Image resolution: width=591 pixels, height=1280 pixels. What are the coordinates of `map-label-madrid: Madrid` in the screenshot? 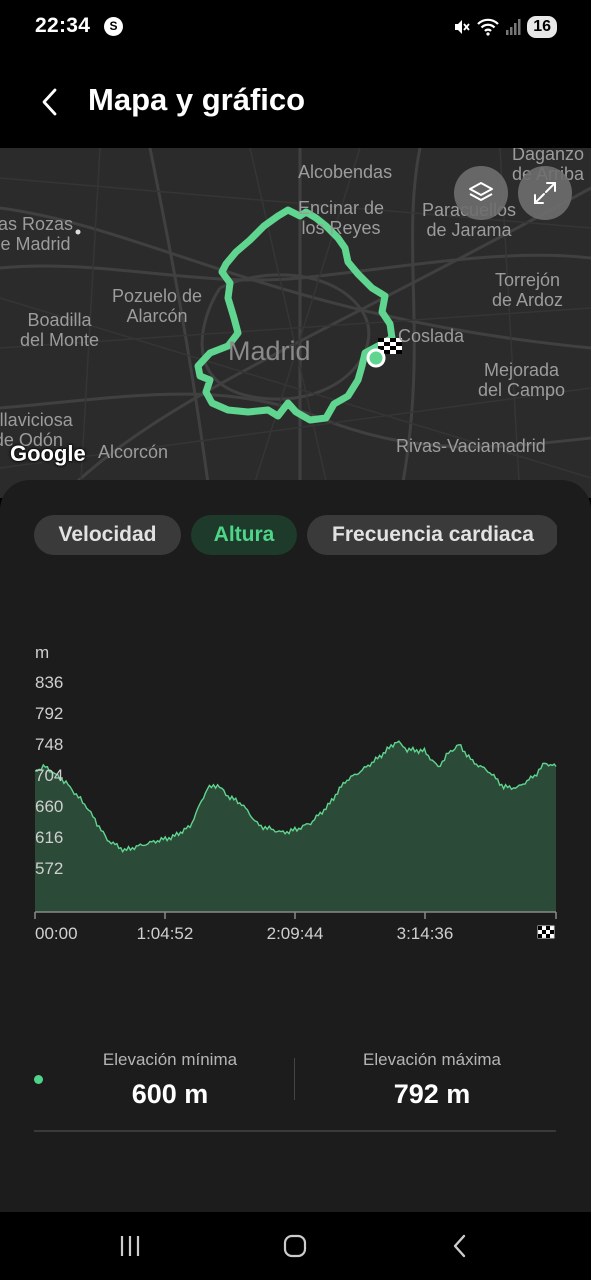 It's located at (269, 351).